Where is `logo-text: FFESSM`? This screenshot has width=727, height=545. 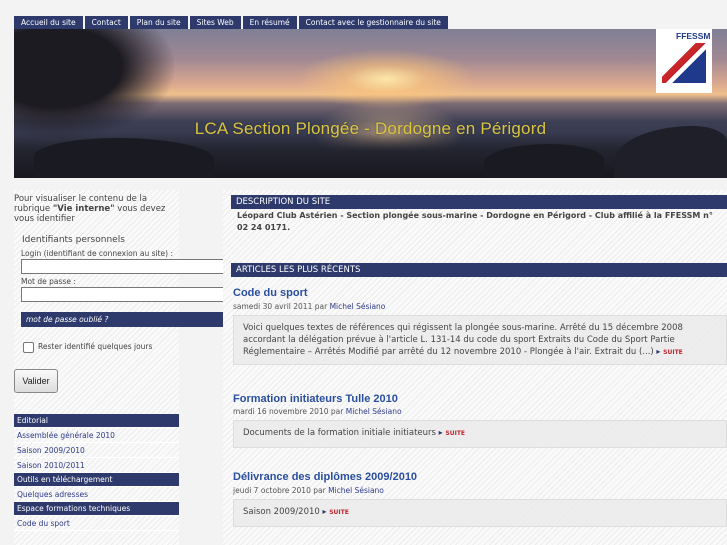 logo-text: FFESSM is located at coordinates (693, 36).